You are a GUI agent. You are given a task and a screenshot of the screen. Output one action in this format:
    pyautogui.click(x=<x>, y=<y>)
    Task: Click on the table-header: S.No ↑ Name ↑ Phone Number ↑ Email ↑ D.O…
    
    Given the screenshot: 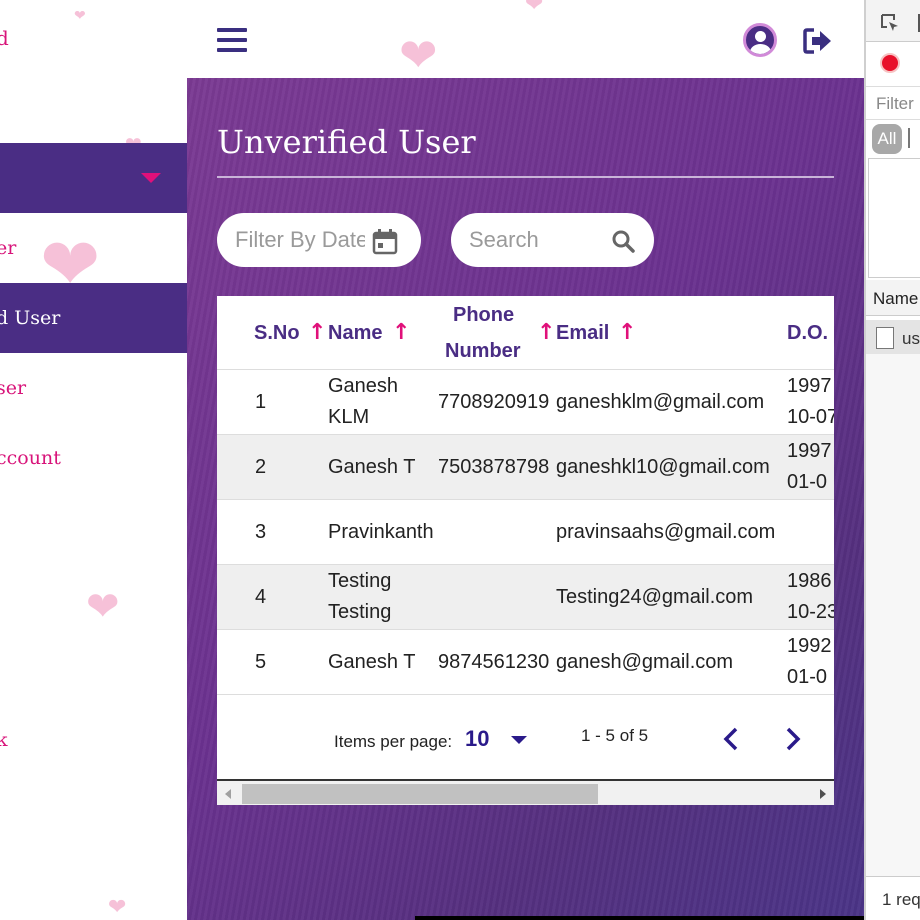 What is the action you would take?
    pyautogui.click(x=525, y=333)
    